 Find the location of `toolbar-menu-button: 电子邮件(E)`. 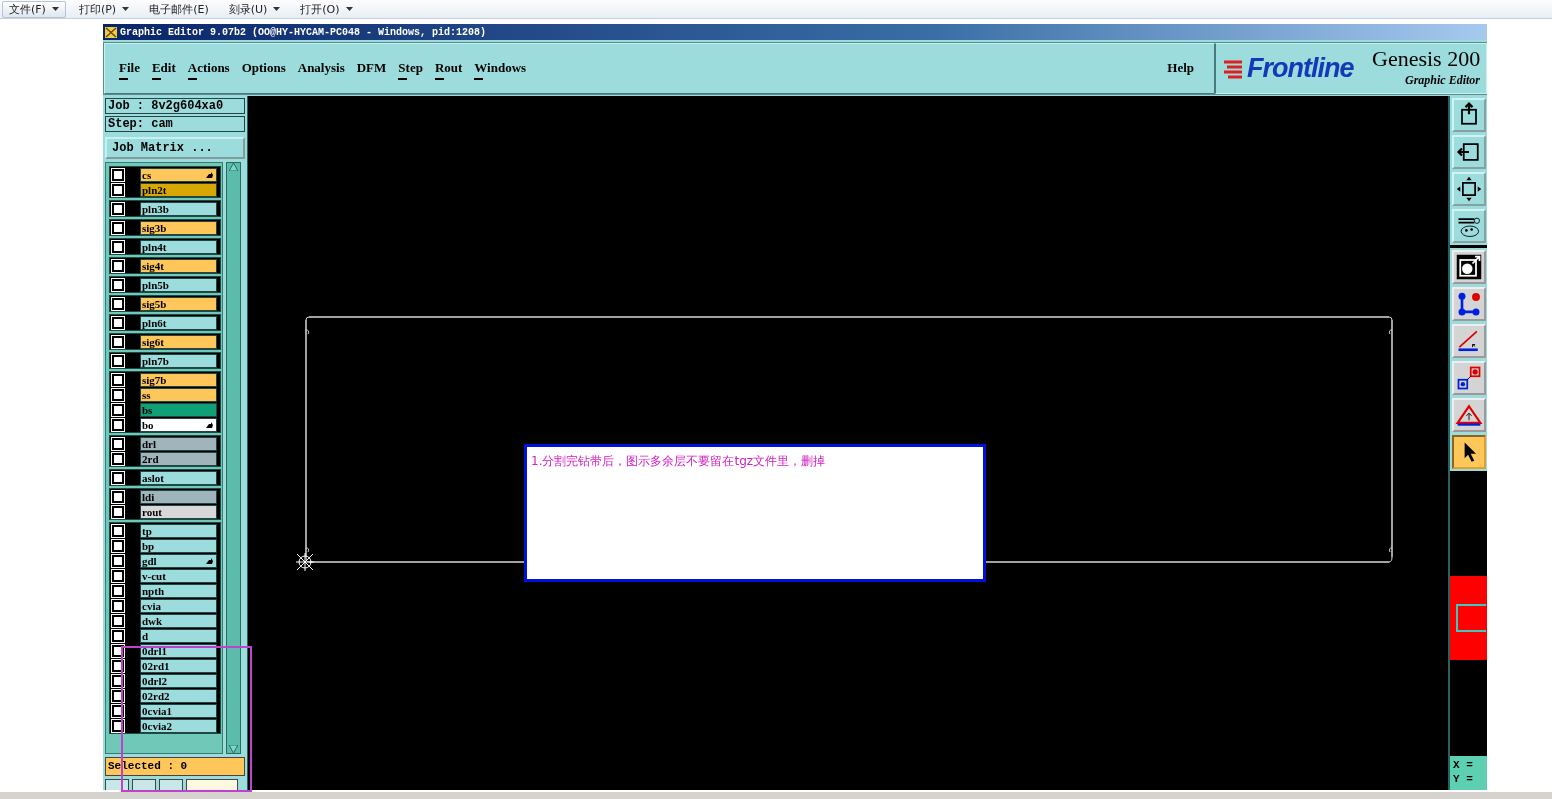

toolbar-menu-button: 电子邮件(E) is located at coordinates (179, 9).